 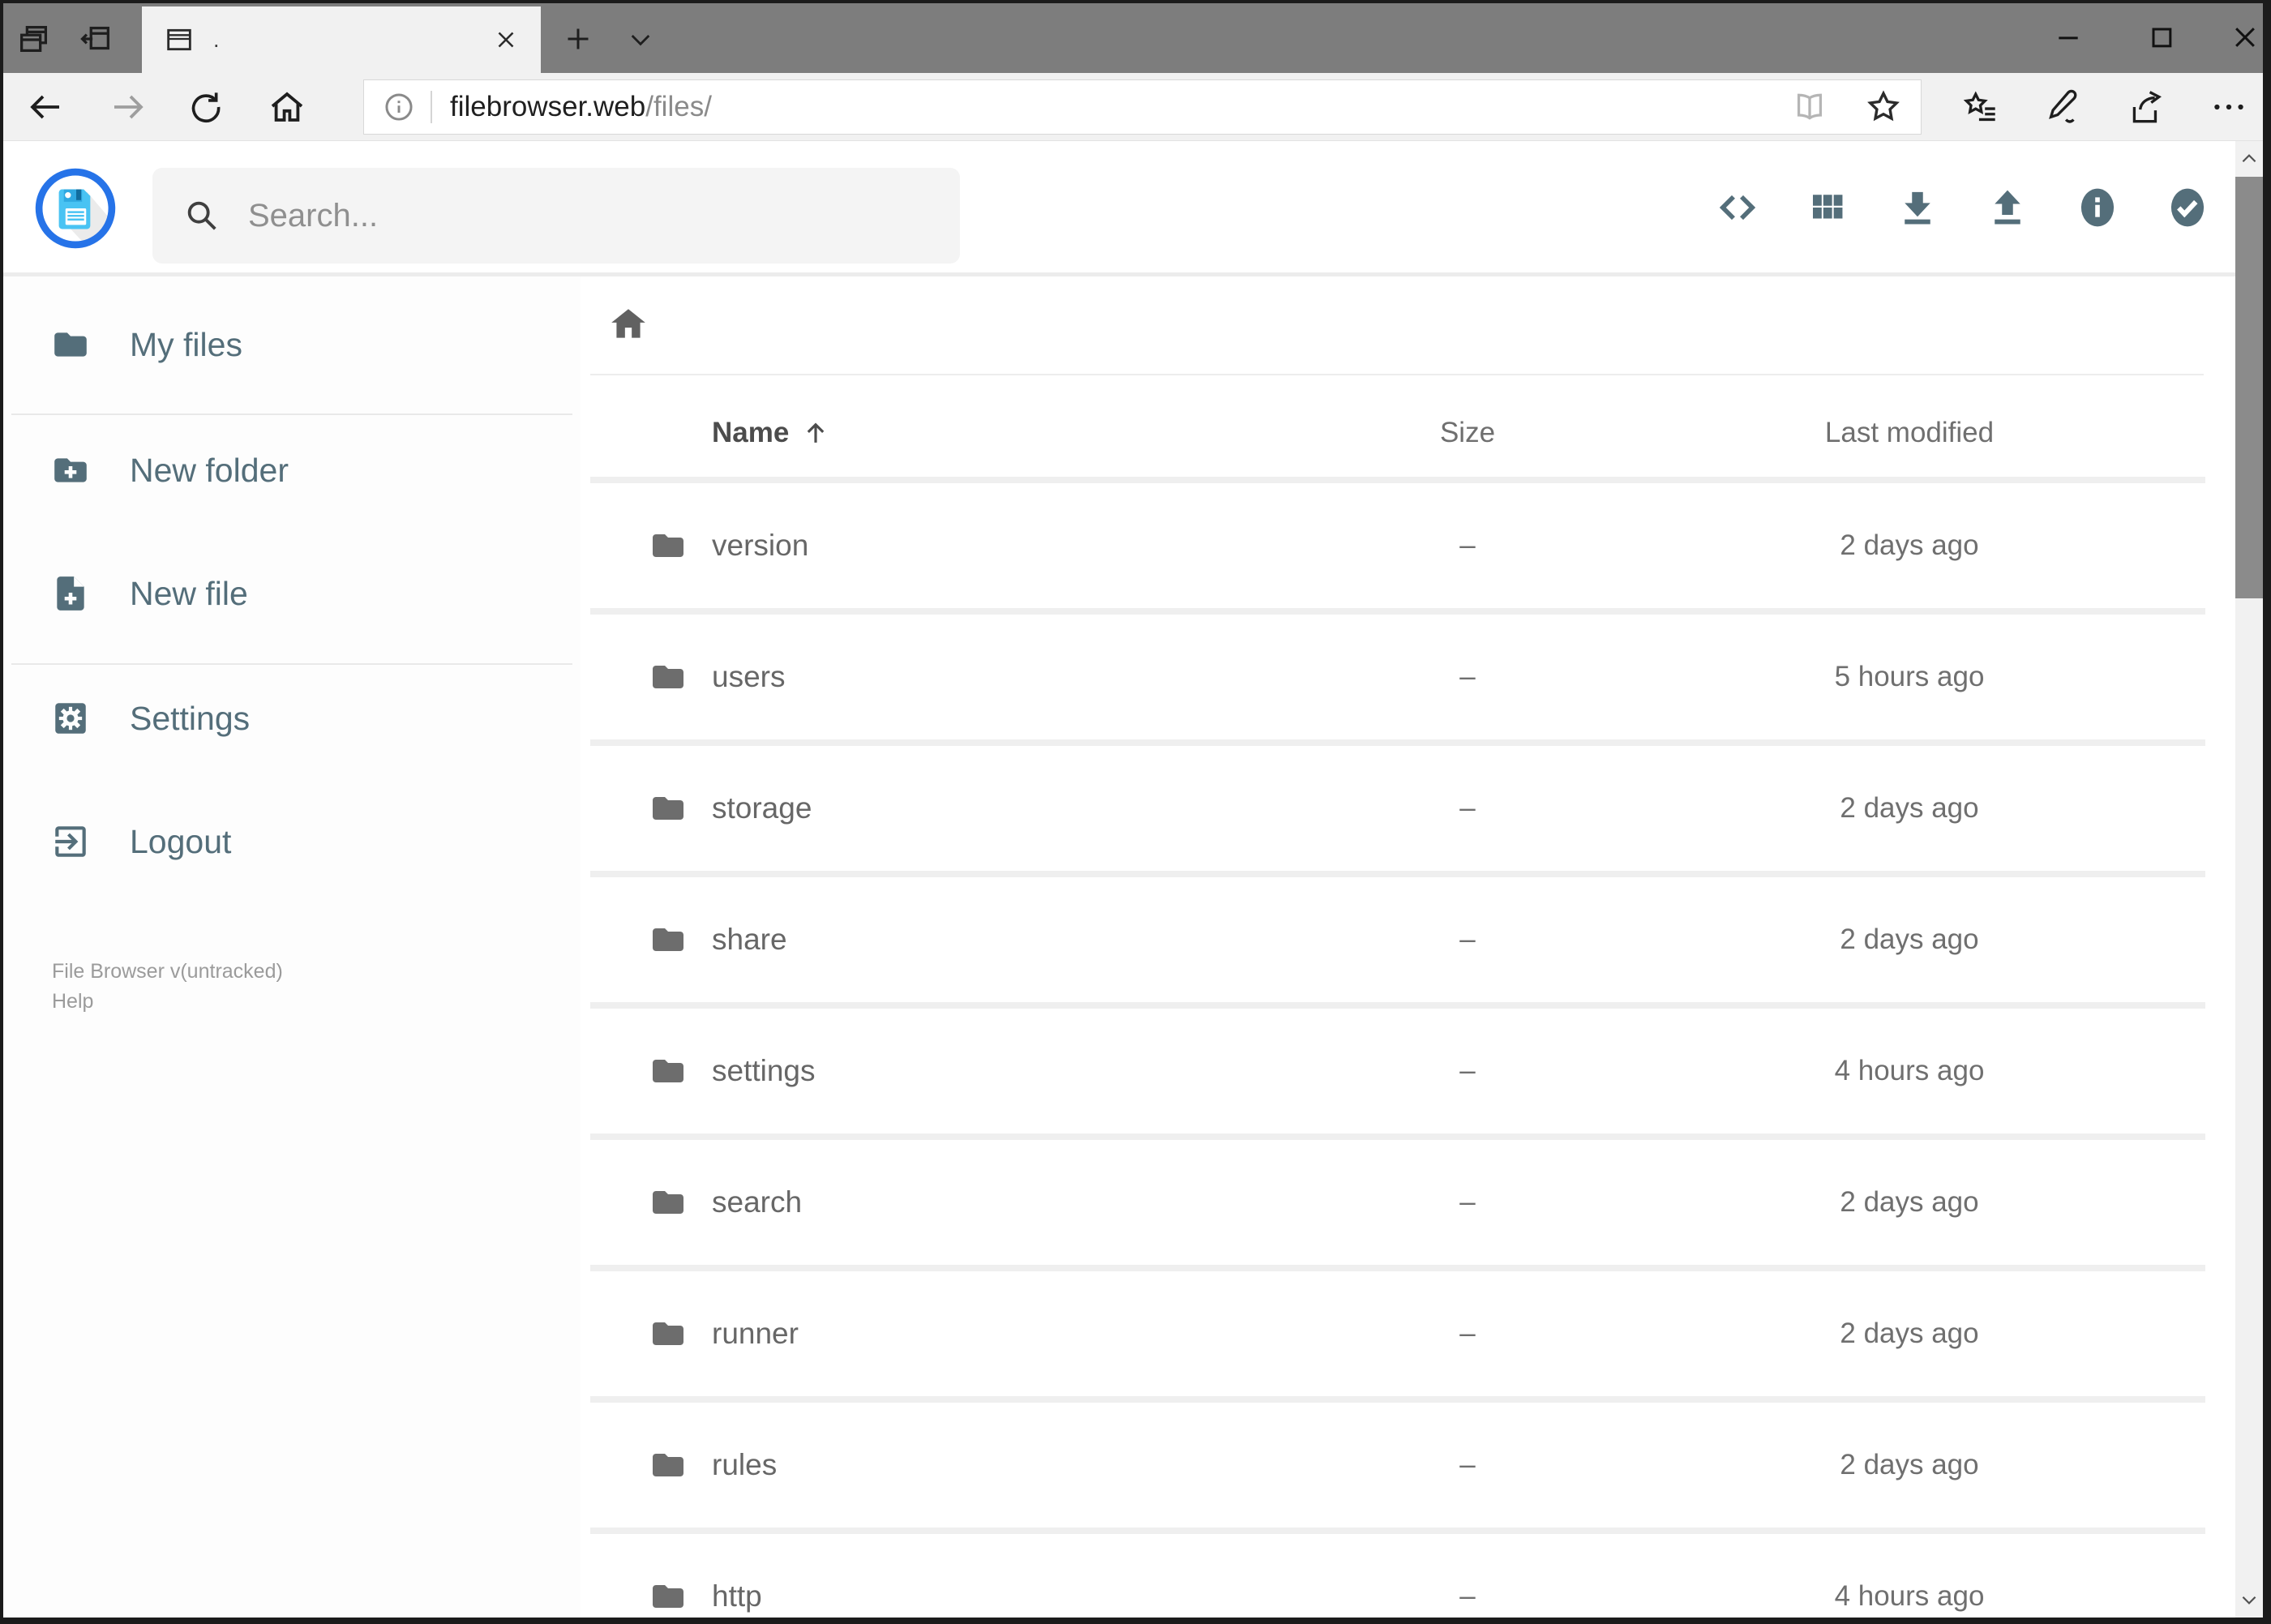 What do you see at coordinates (1398, 940) in the screenshot?
I see `file-row: share – 2 days ago` at bounding box center [1398, 940].